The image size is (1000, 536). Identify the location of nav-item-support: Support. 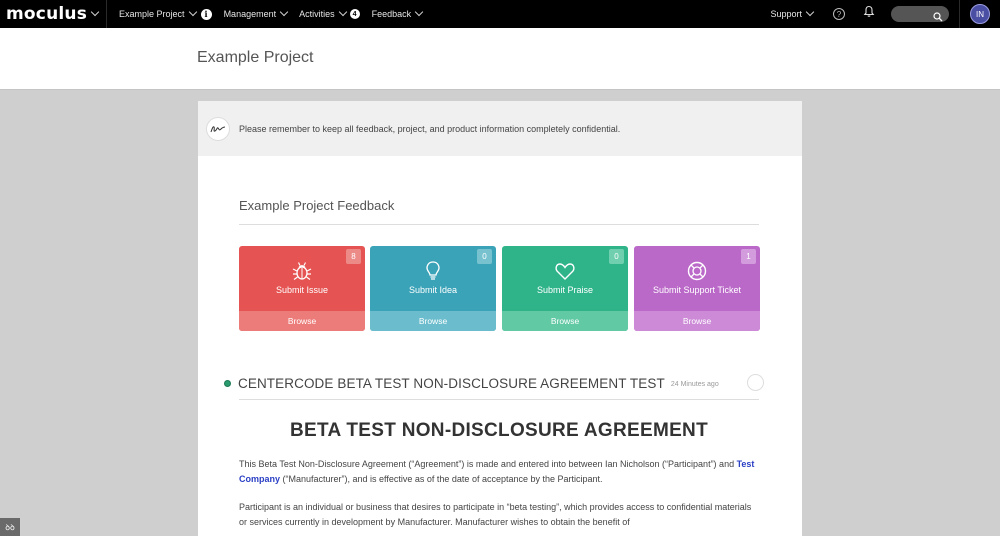
(792, 13).